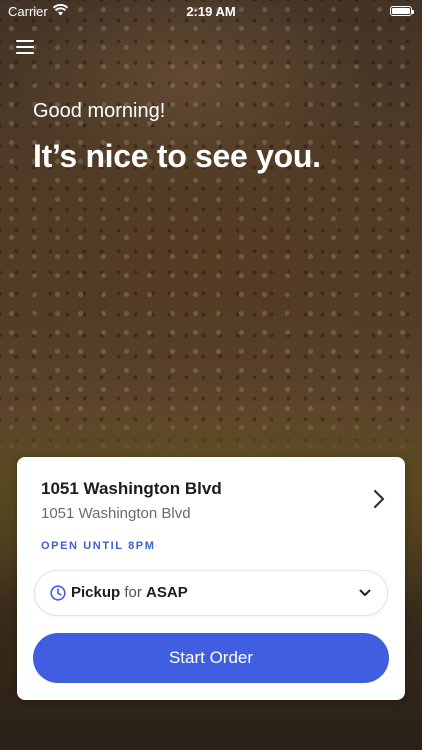 This screenshot has width=422, height=750. Describe the element at coordinates (96, 592) in the screenshot. I see `pickup-mode: Pickup` at that location.